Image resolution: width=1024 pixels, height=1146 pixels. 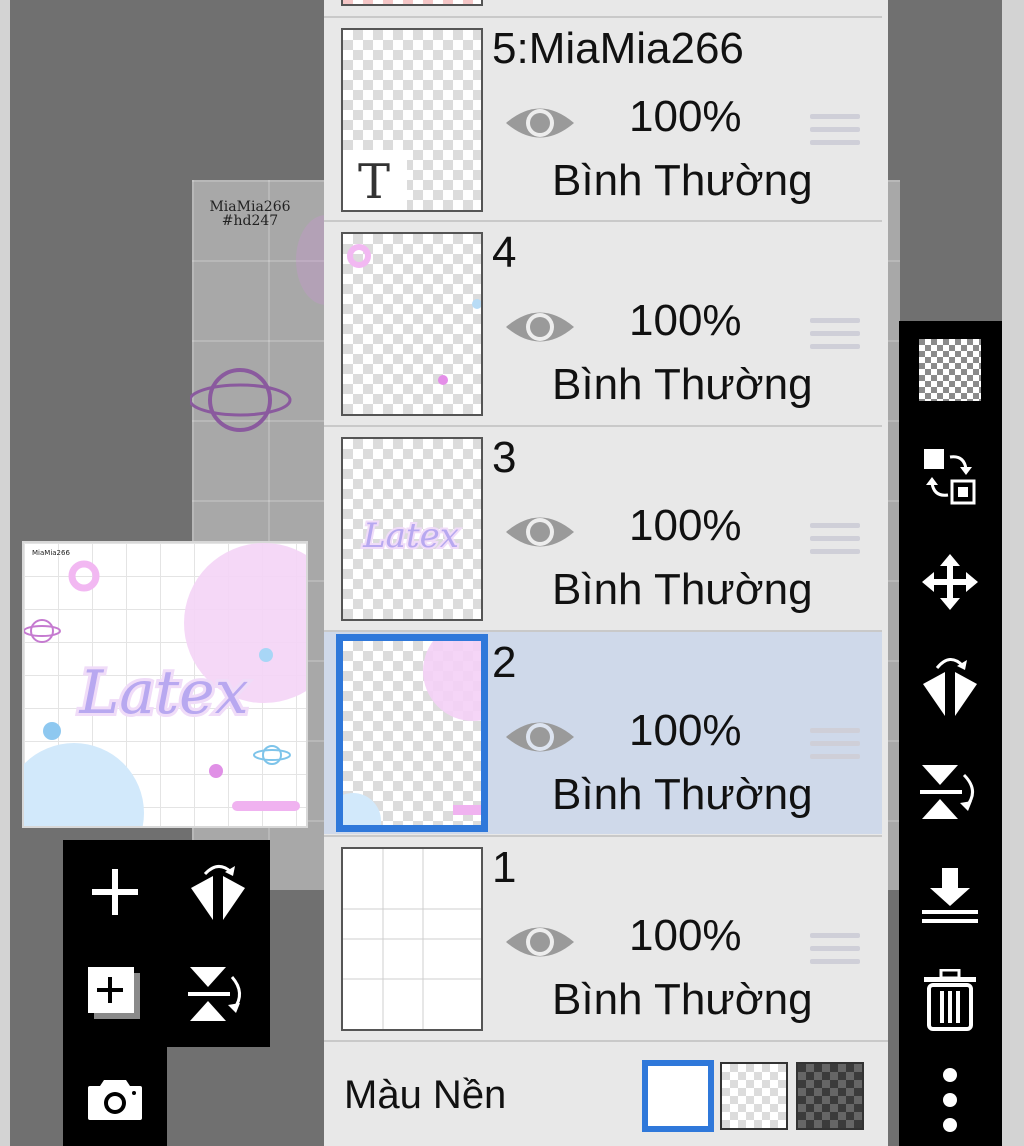 I want to click on preview-title: Latex, so click(x=163, y=693).